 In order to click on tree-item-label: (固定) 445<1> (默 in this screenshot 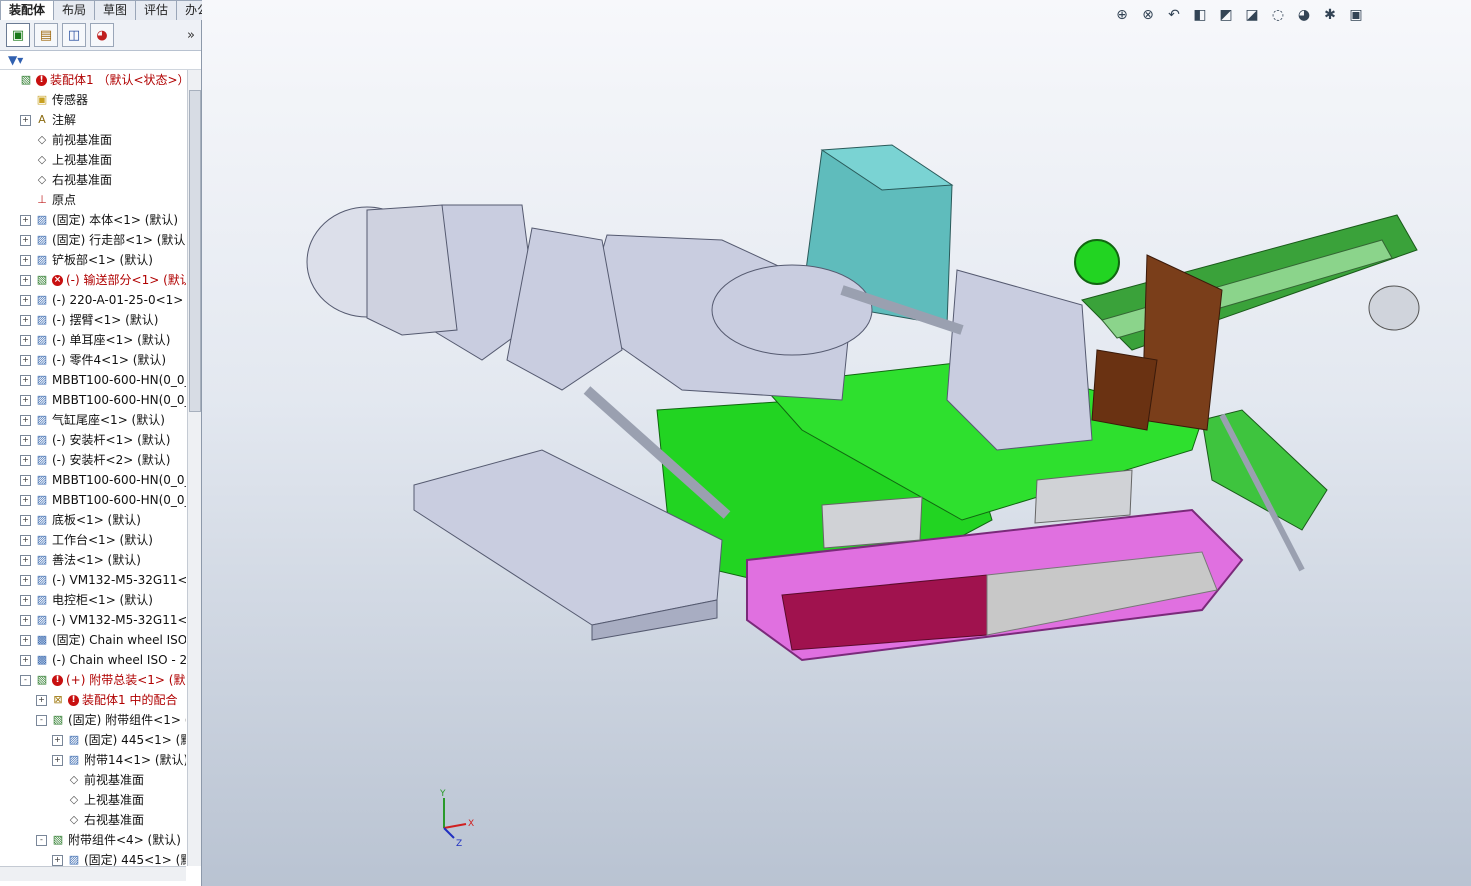, I will do `click(135, 740)`.